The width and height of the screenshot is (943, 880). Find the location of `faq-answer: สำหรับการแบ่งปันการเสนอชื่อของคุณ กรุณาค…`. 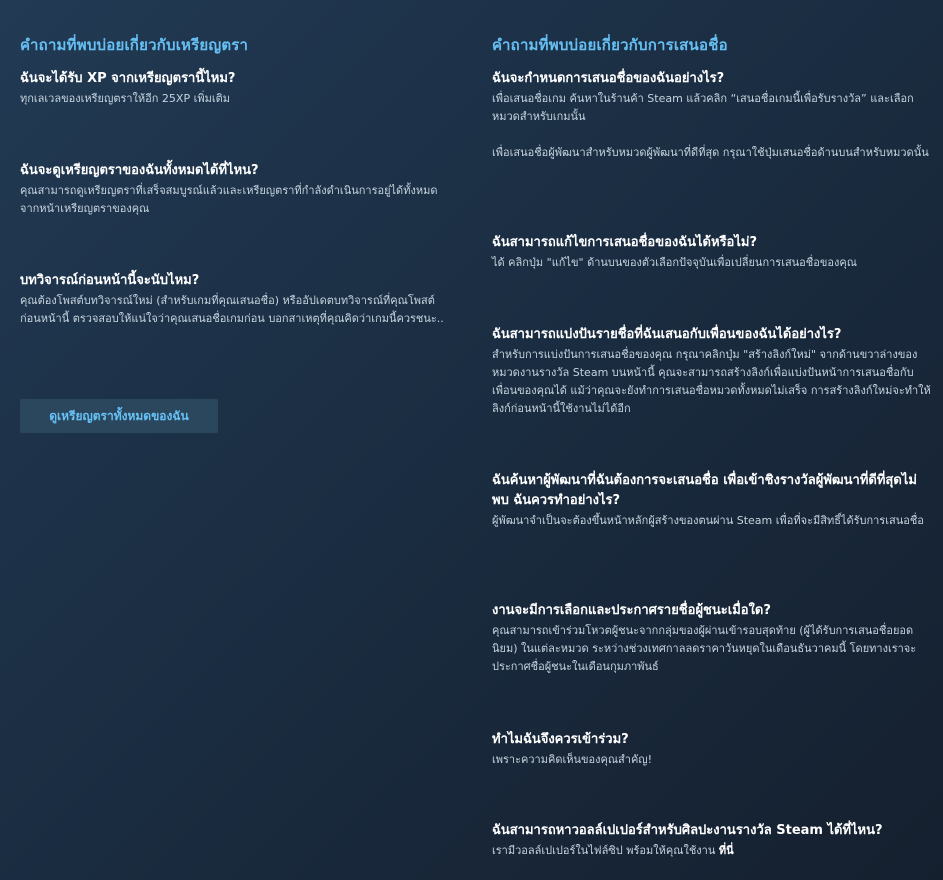

faq-answer: สำหรับการแบ่งปันการเสนอชื่อของคุณ กรุณาค… is located at coordinates (711, 381).